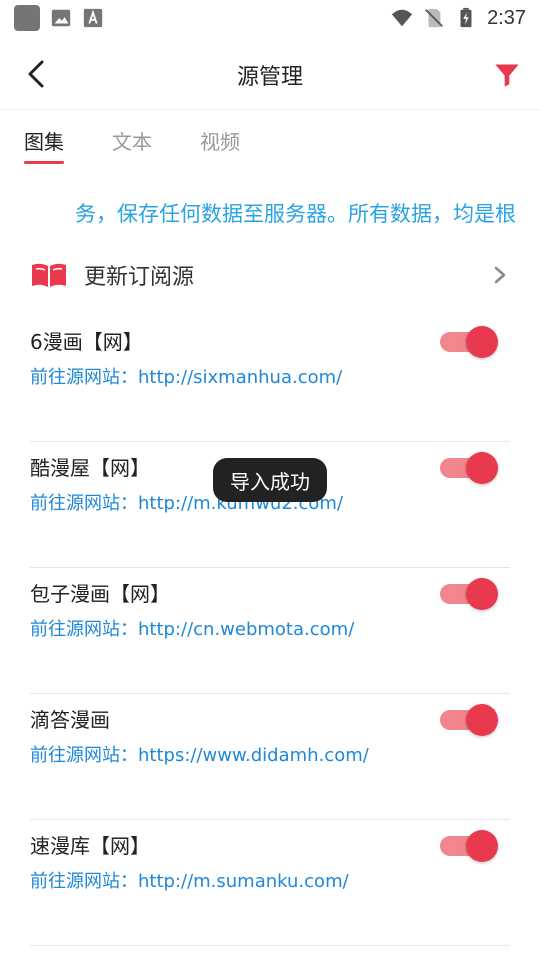 The width and height of the screenshot is (540, 960). What do you see at coordinates (86, 342) in the screenshot?
I see `source-name: 6漫画【网】` at bounding box center [86, 342].